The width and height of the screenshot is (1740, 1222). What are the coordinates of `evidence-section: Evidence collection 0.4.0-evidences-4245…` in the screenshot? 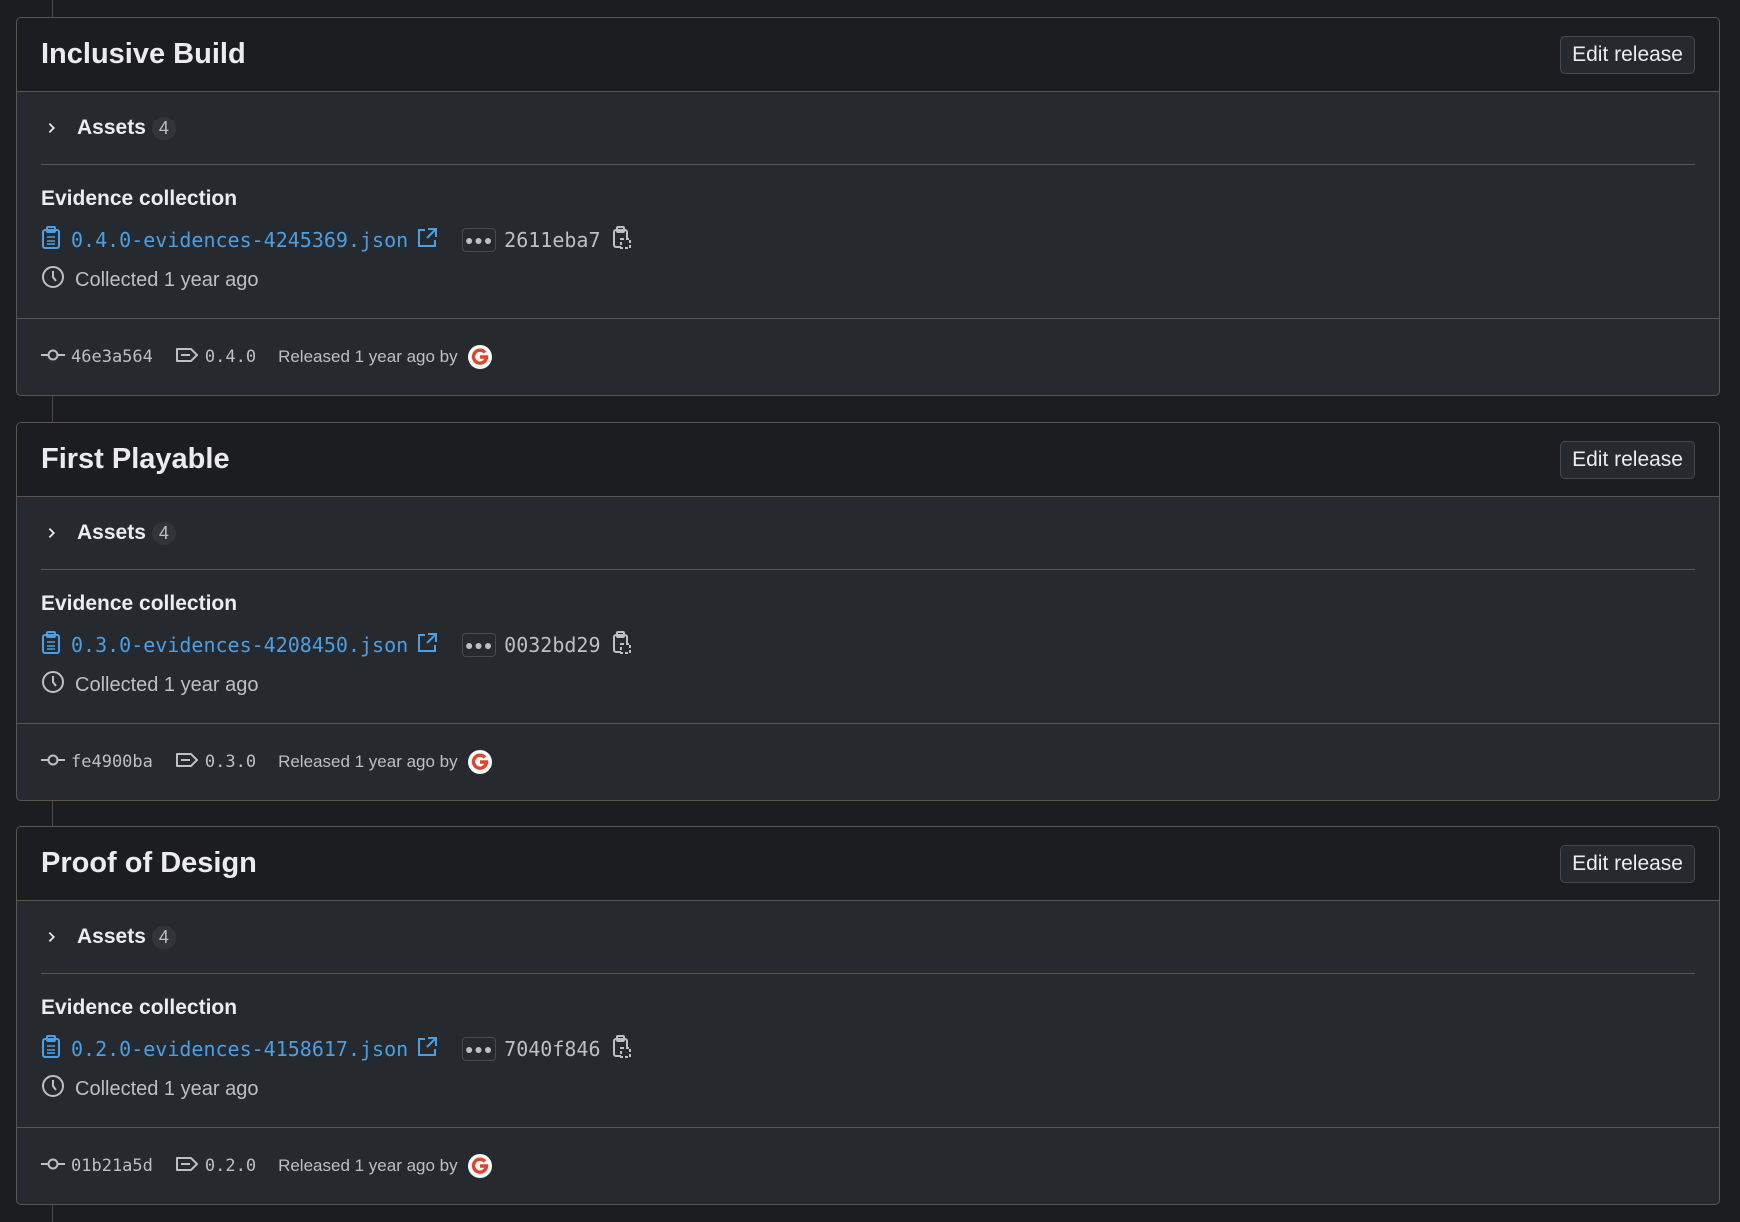 It's located at (868, 242).